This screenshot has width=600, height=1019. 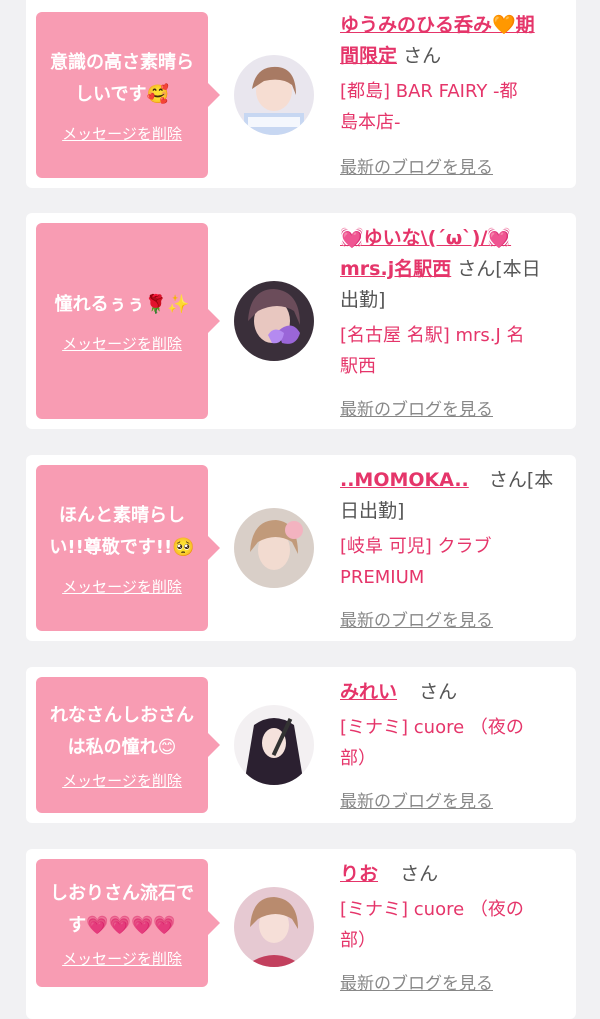 What do you see at coordinates (358, 366) in the screenshot?
I see `shop-info-2: 駅西` at bounding box center [358, 366].